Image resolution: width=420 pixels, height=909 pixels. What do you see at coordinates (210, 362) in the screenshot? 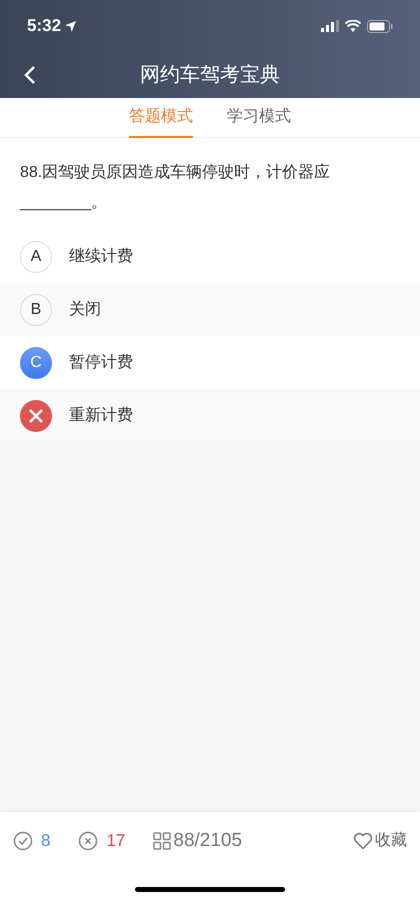
I see `answer-option: C 暂停计费` at bounding box center [210, 362].